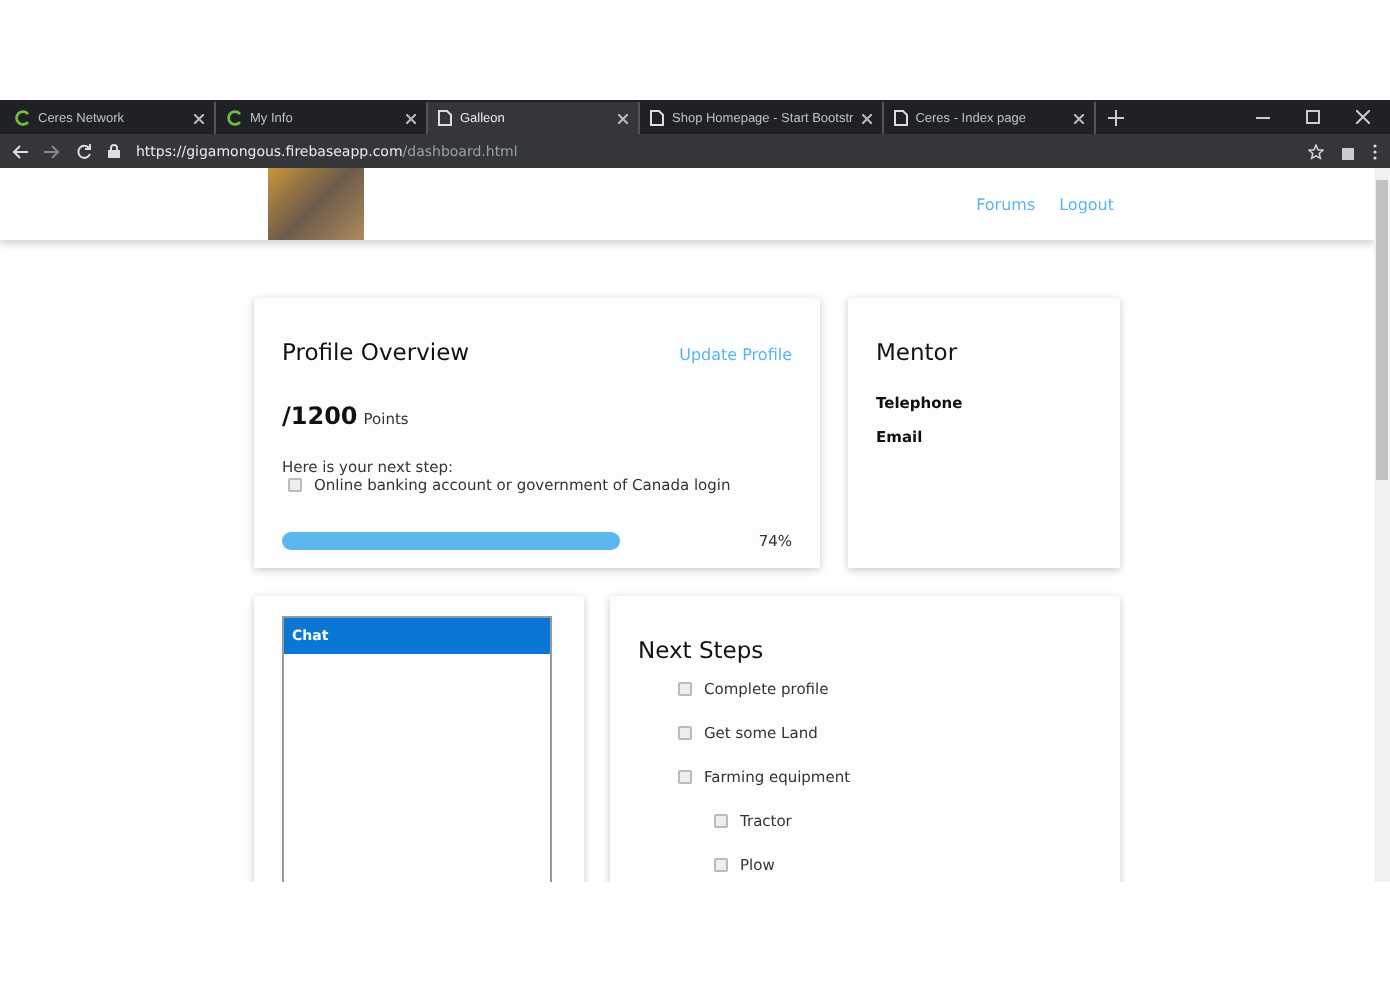  What do you see at coordinates (320, 416) in the screenshot?
I see `points-value: /1200` at bounding box center [320, 416].